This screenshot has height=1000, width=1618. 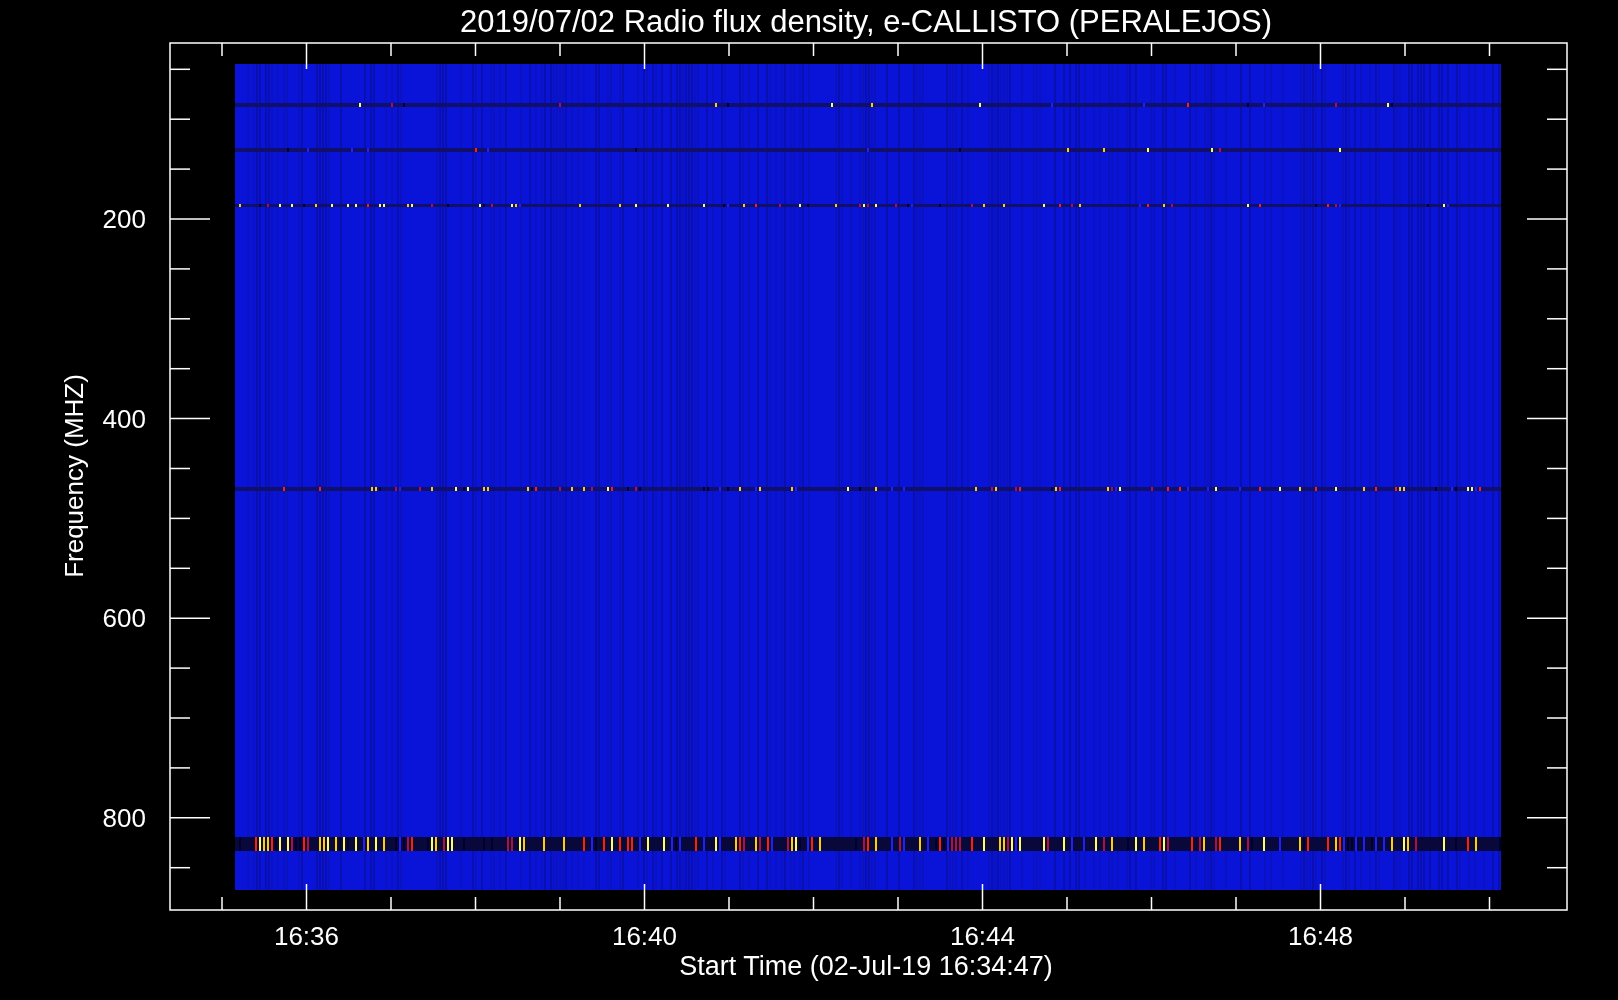 I want to click on y-axis-label: Frequency (MHZ), so click(x=74, y=476).